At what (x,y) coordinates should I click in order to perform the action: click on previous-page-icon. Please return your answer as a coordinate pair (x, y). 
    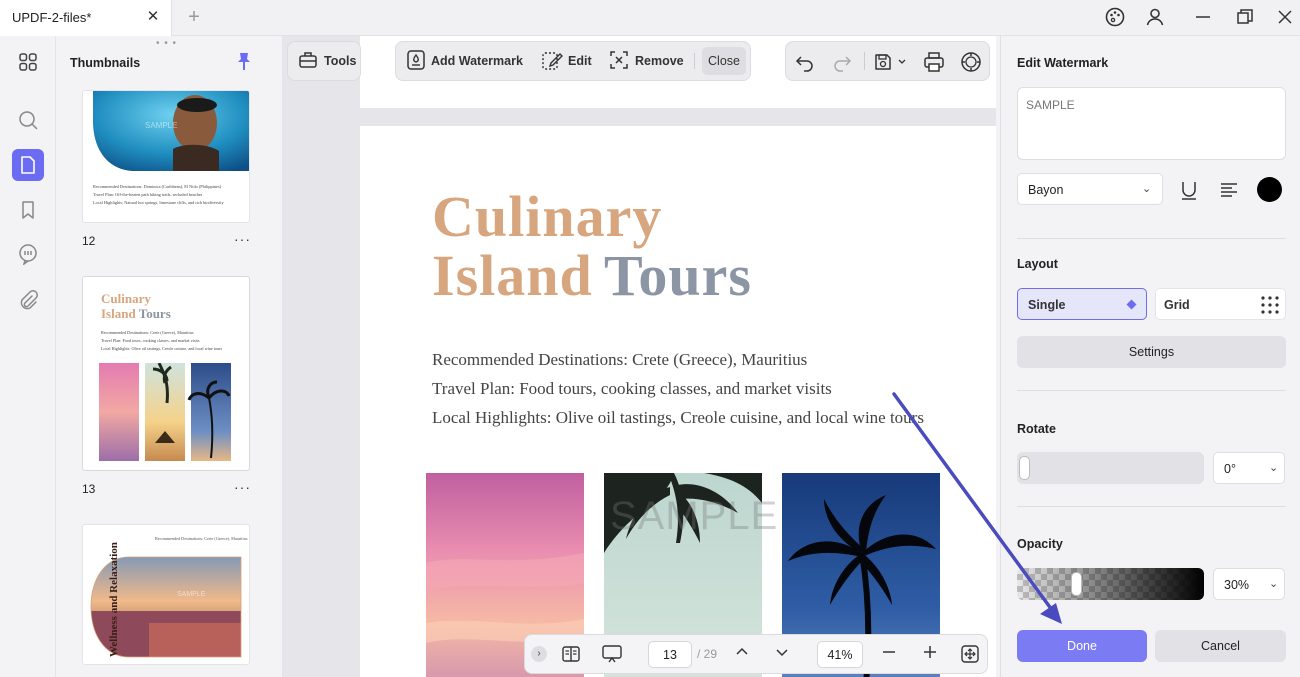
    Looking at the image, I should click on (742, 655).